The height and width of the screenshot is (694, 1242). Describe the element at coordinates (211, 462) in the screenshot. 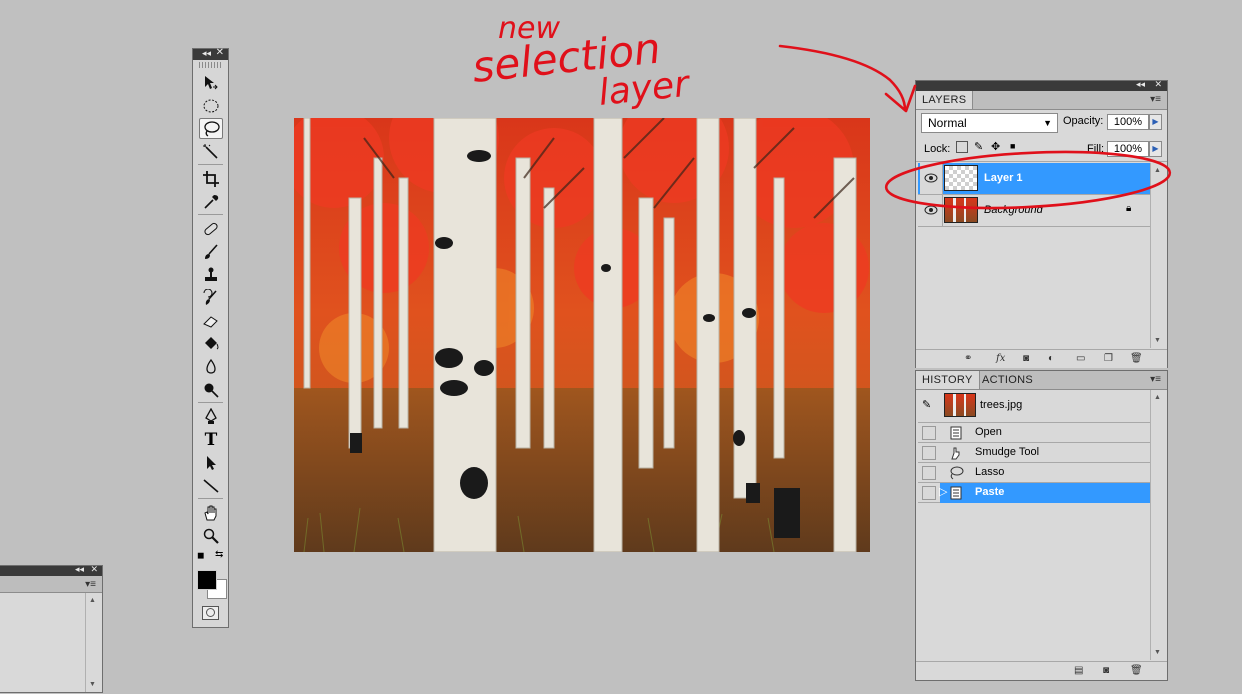

I see `path-selection-button` at that location.